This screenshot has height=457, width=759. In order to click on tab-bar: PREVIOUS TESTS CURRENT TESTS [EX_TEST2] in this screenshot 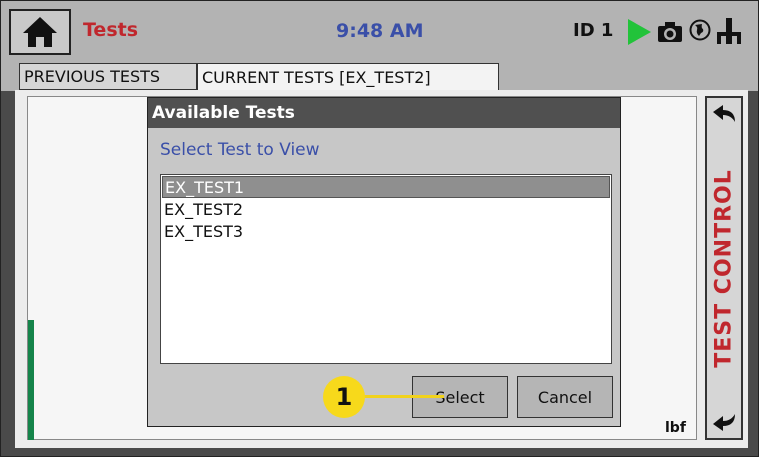, I will do `click(379, 77)`.